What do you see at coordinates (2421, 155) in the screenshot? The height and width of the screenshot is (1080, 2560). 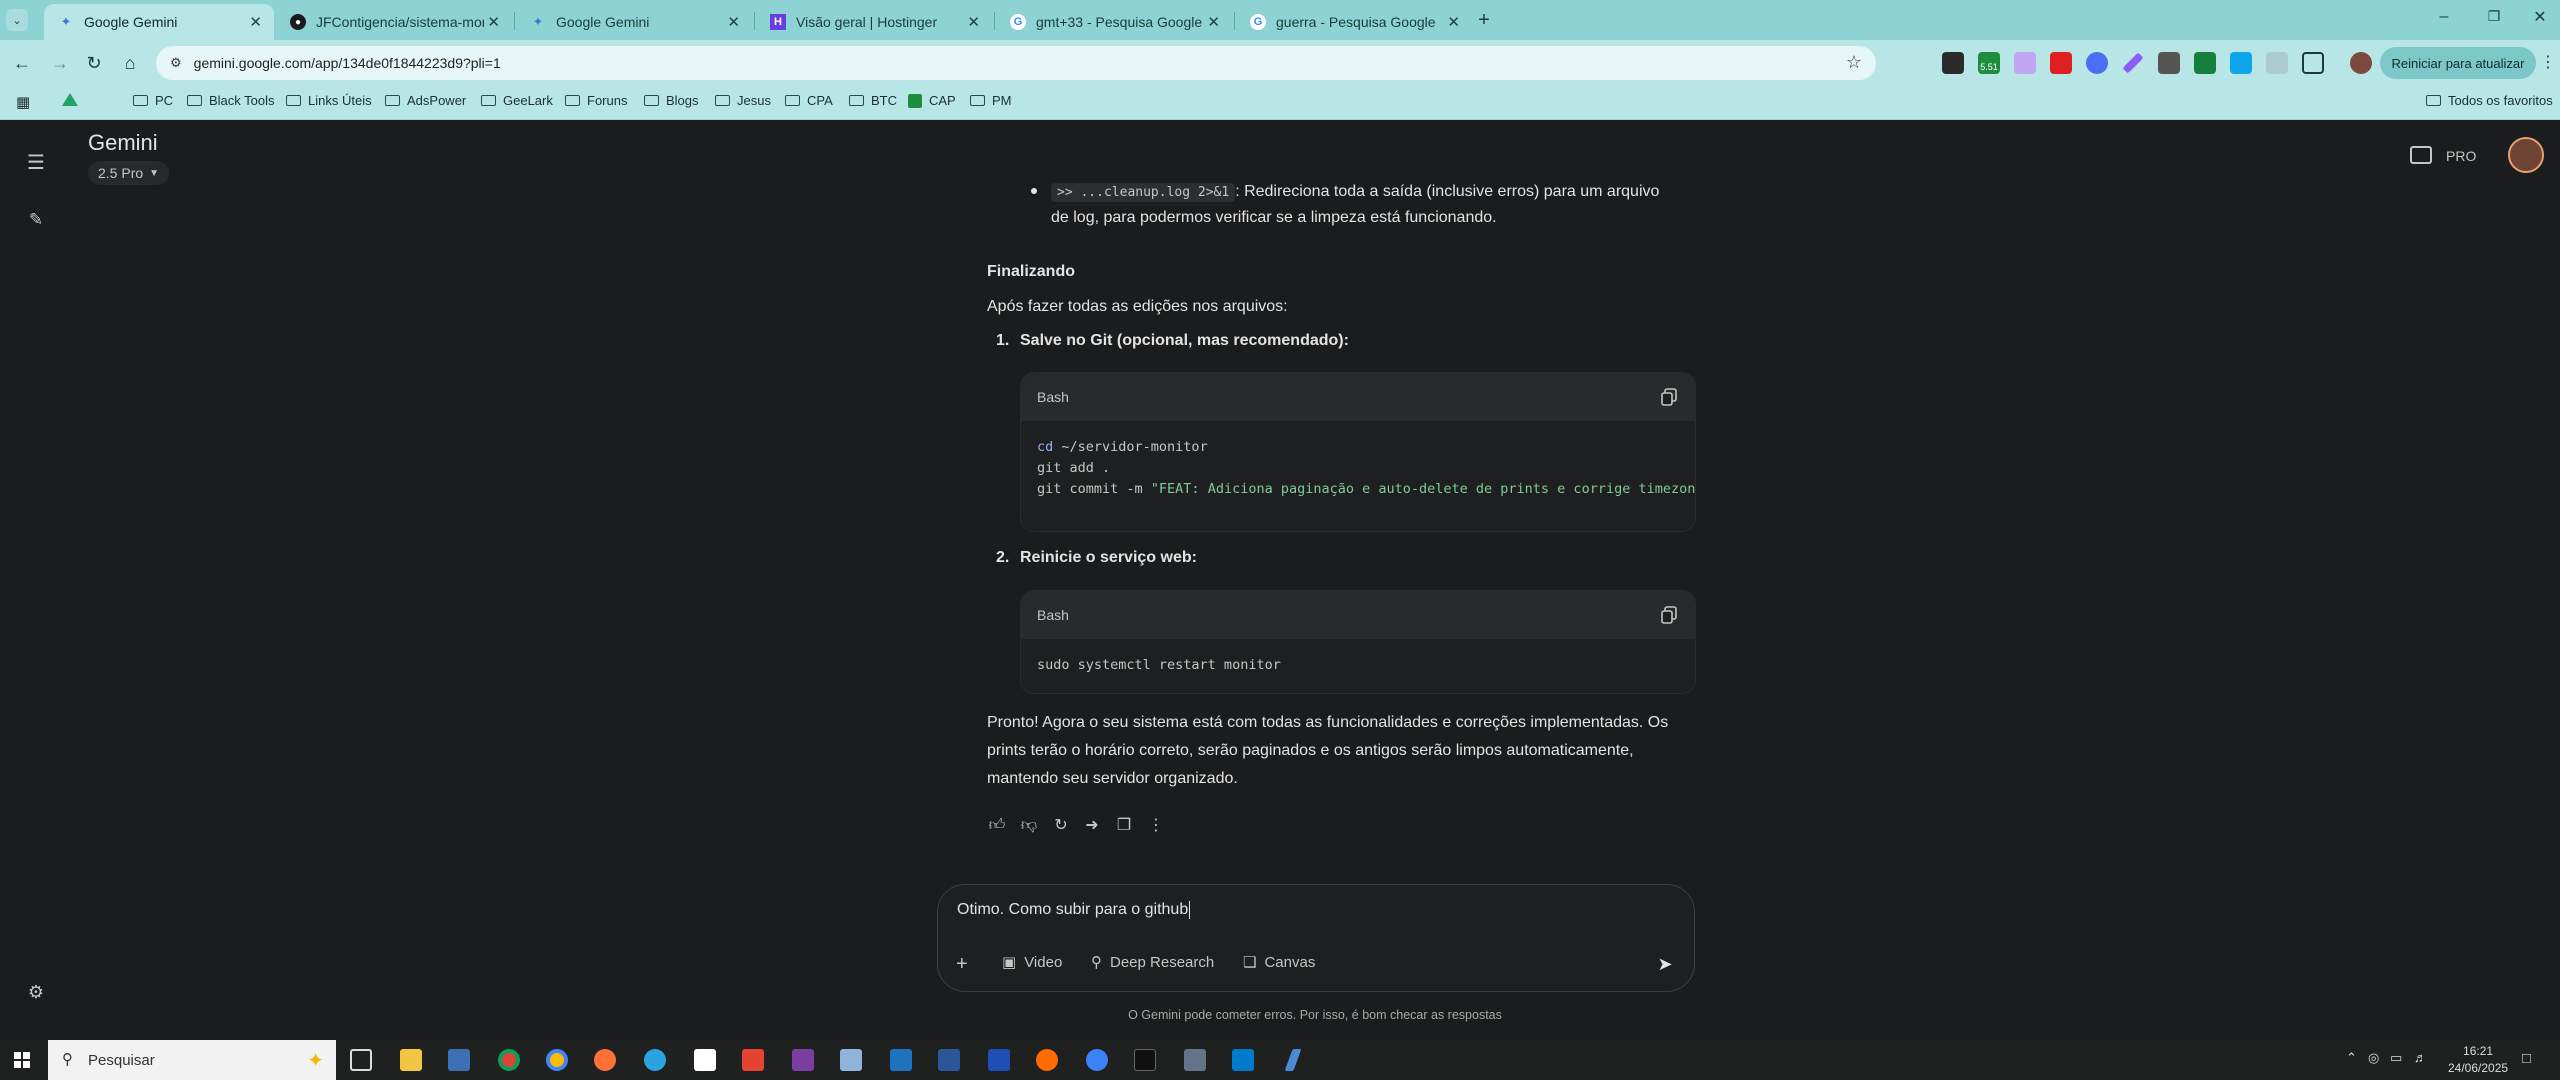 I see `share-screen-icon` at bounding box center [2421, 155].